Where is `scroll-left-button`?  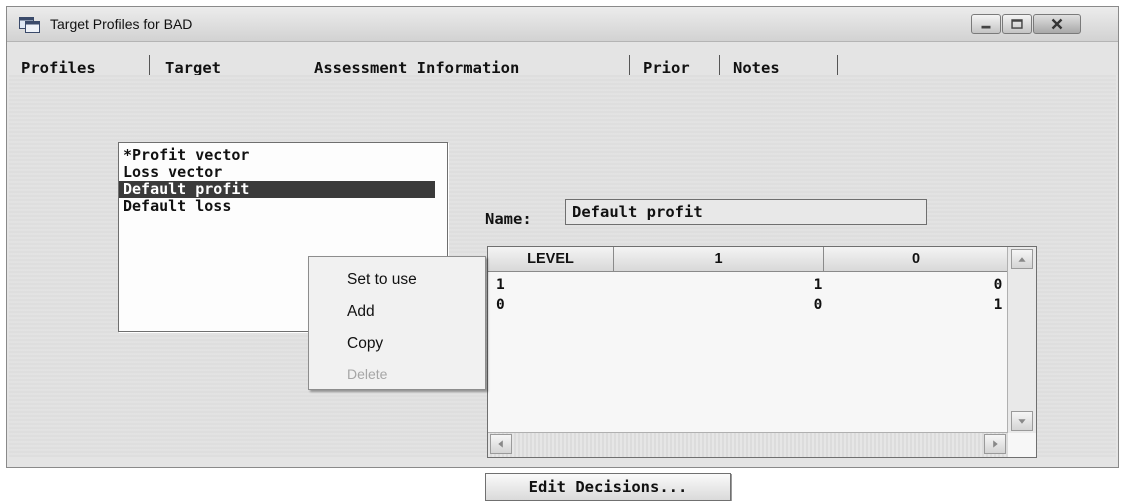 scroll-left-button is located at coordinates (501, 444).